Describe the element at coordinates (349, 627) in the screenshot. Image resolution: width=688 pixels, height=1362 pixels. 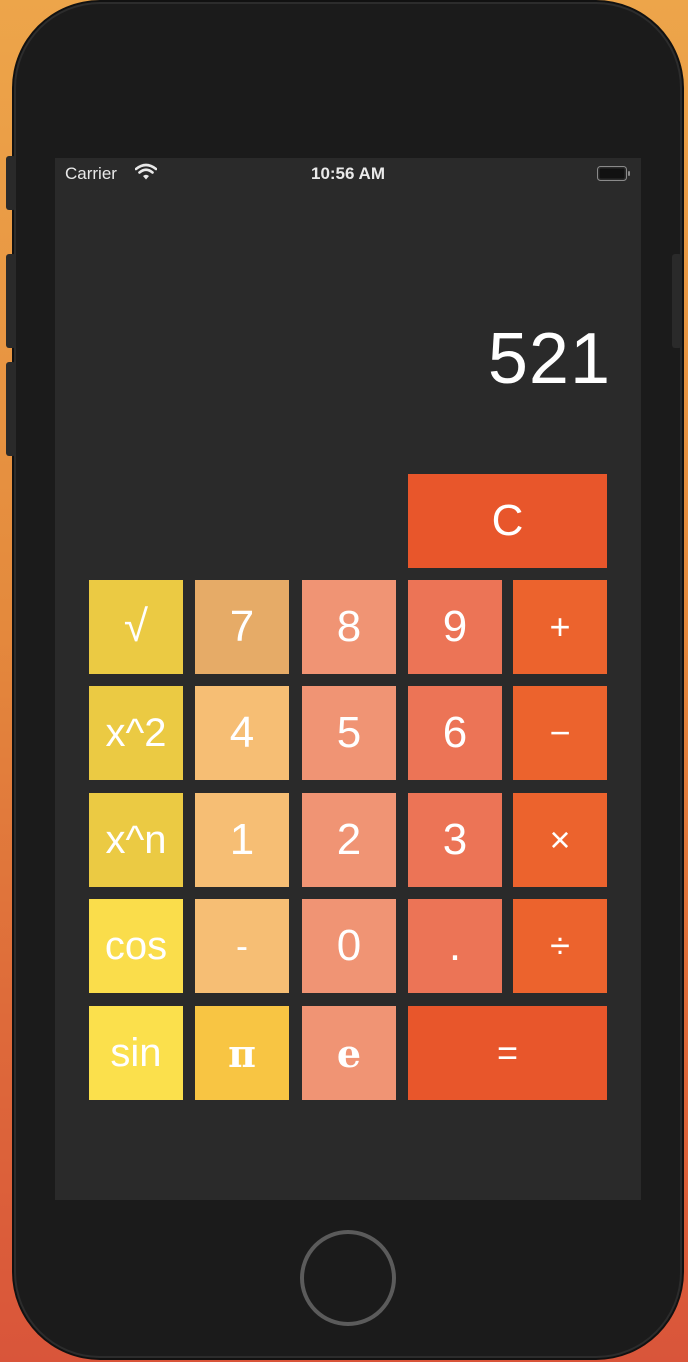
I see `digit-8-button: 8` at that location.